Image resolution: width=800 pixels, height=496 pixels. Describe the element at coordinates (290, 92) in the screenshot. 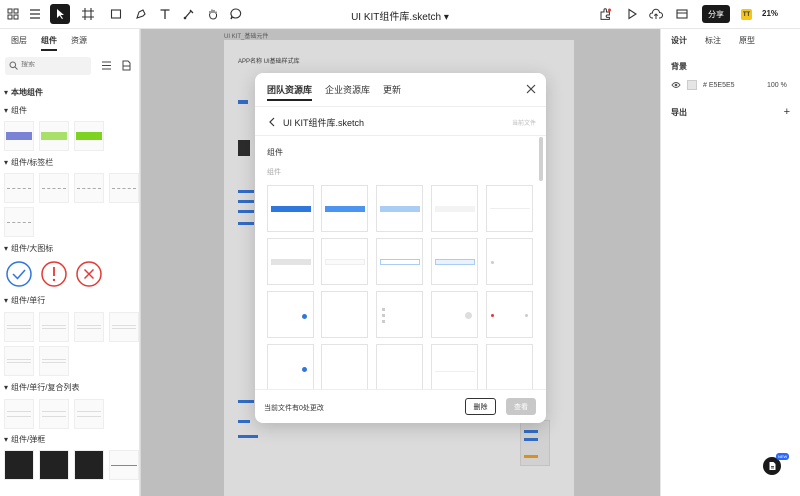

I see `tab-team-library: 团队资源库` at that location.